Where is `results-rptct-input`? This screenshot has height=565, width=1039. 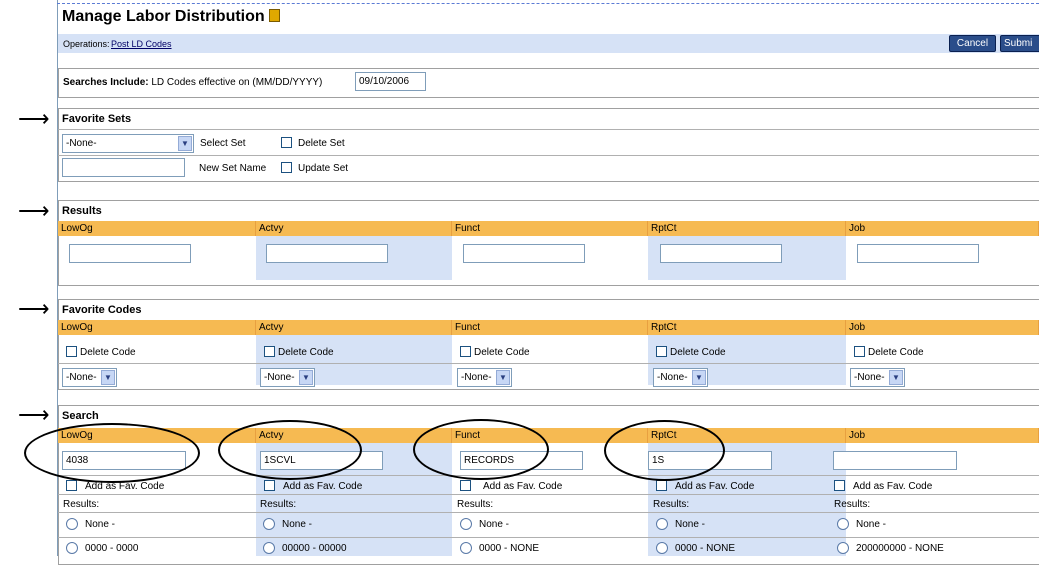 results-rptct-input is located at coordinates (721, 253).